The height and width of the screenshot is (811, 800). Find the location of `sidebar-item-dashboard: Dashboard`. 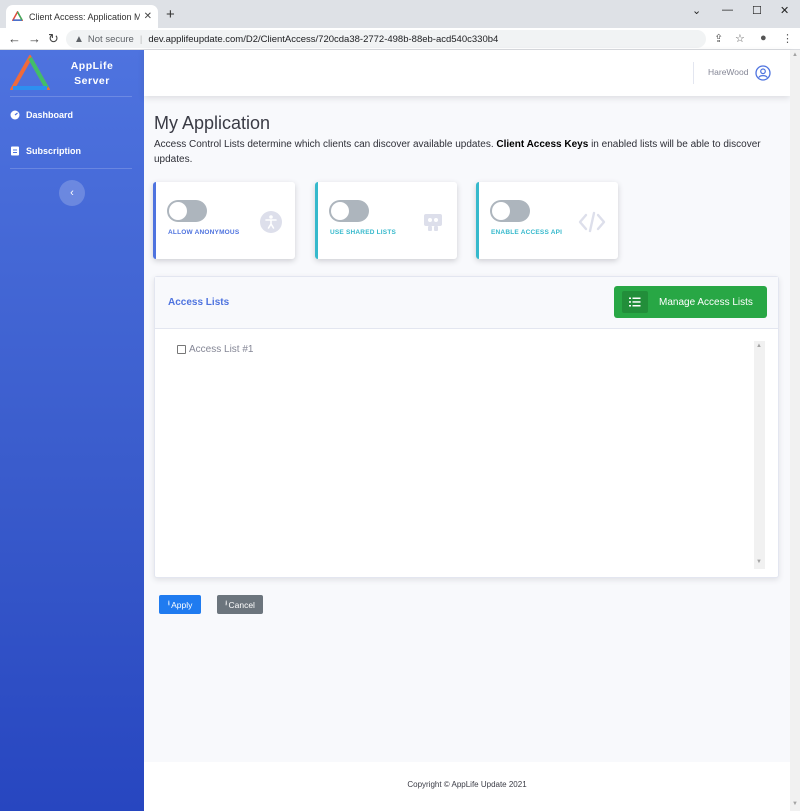

sidebar-item-dashboard: Dashboard is located at coordinates (72, 115).